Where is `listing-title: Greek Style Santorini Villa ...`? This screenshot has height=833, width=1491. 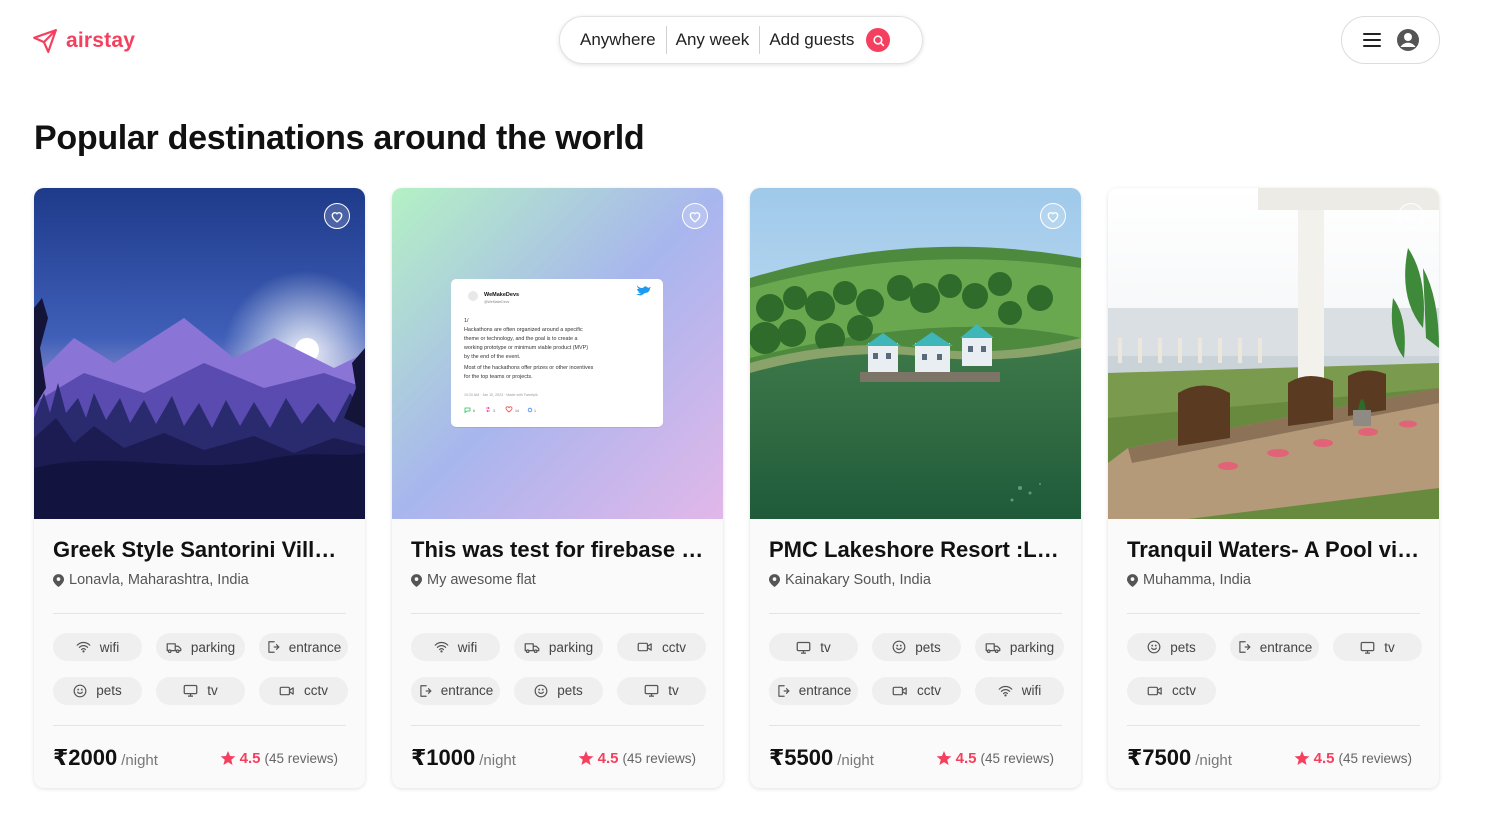
listing-title: Greek Style Santorini Villa ... is located at coordinates (199, 550).